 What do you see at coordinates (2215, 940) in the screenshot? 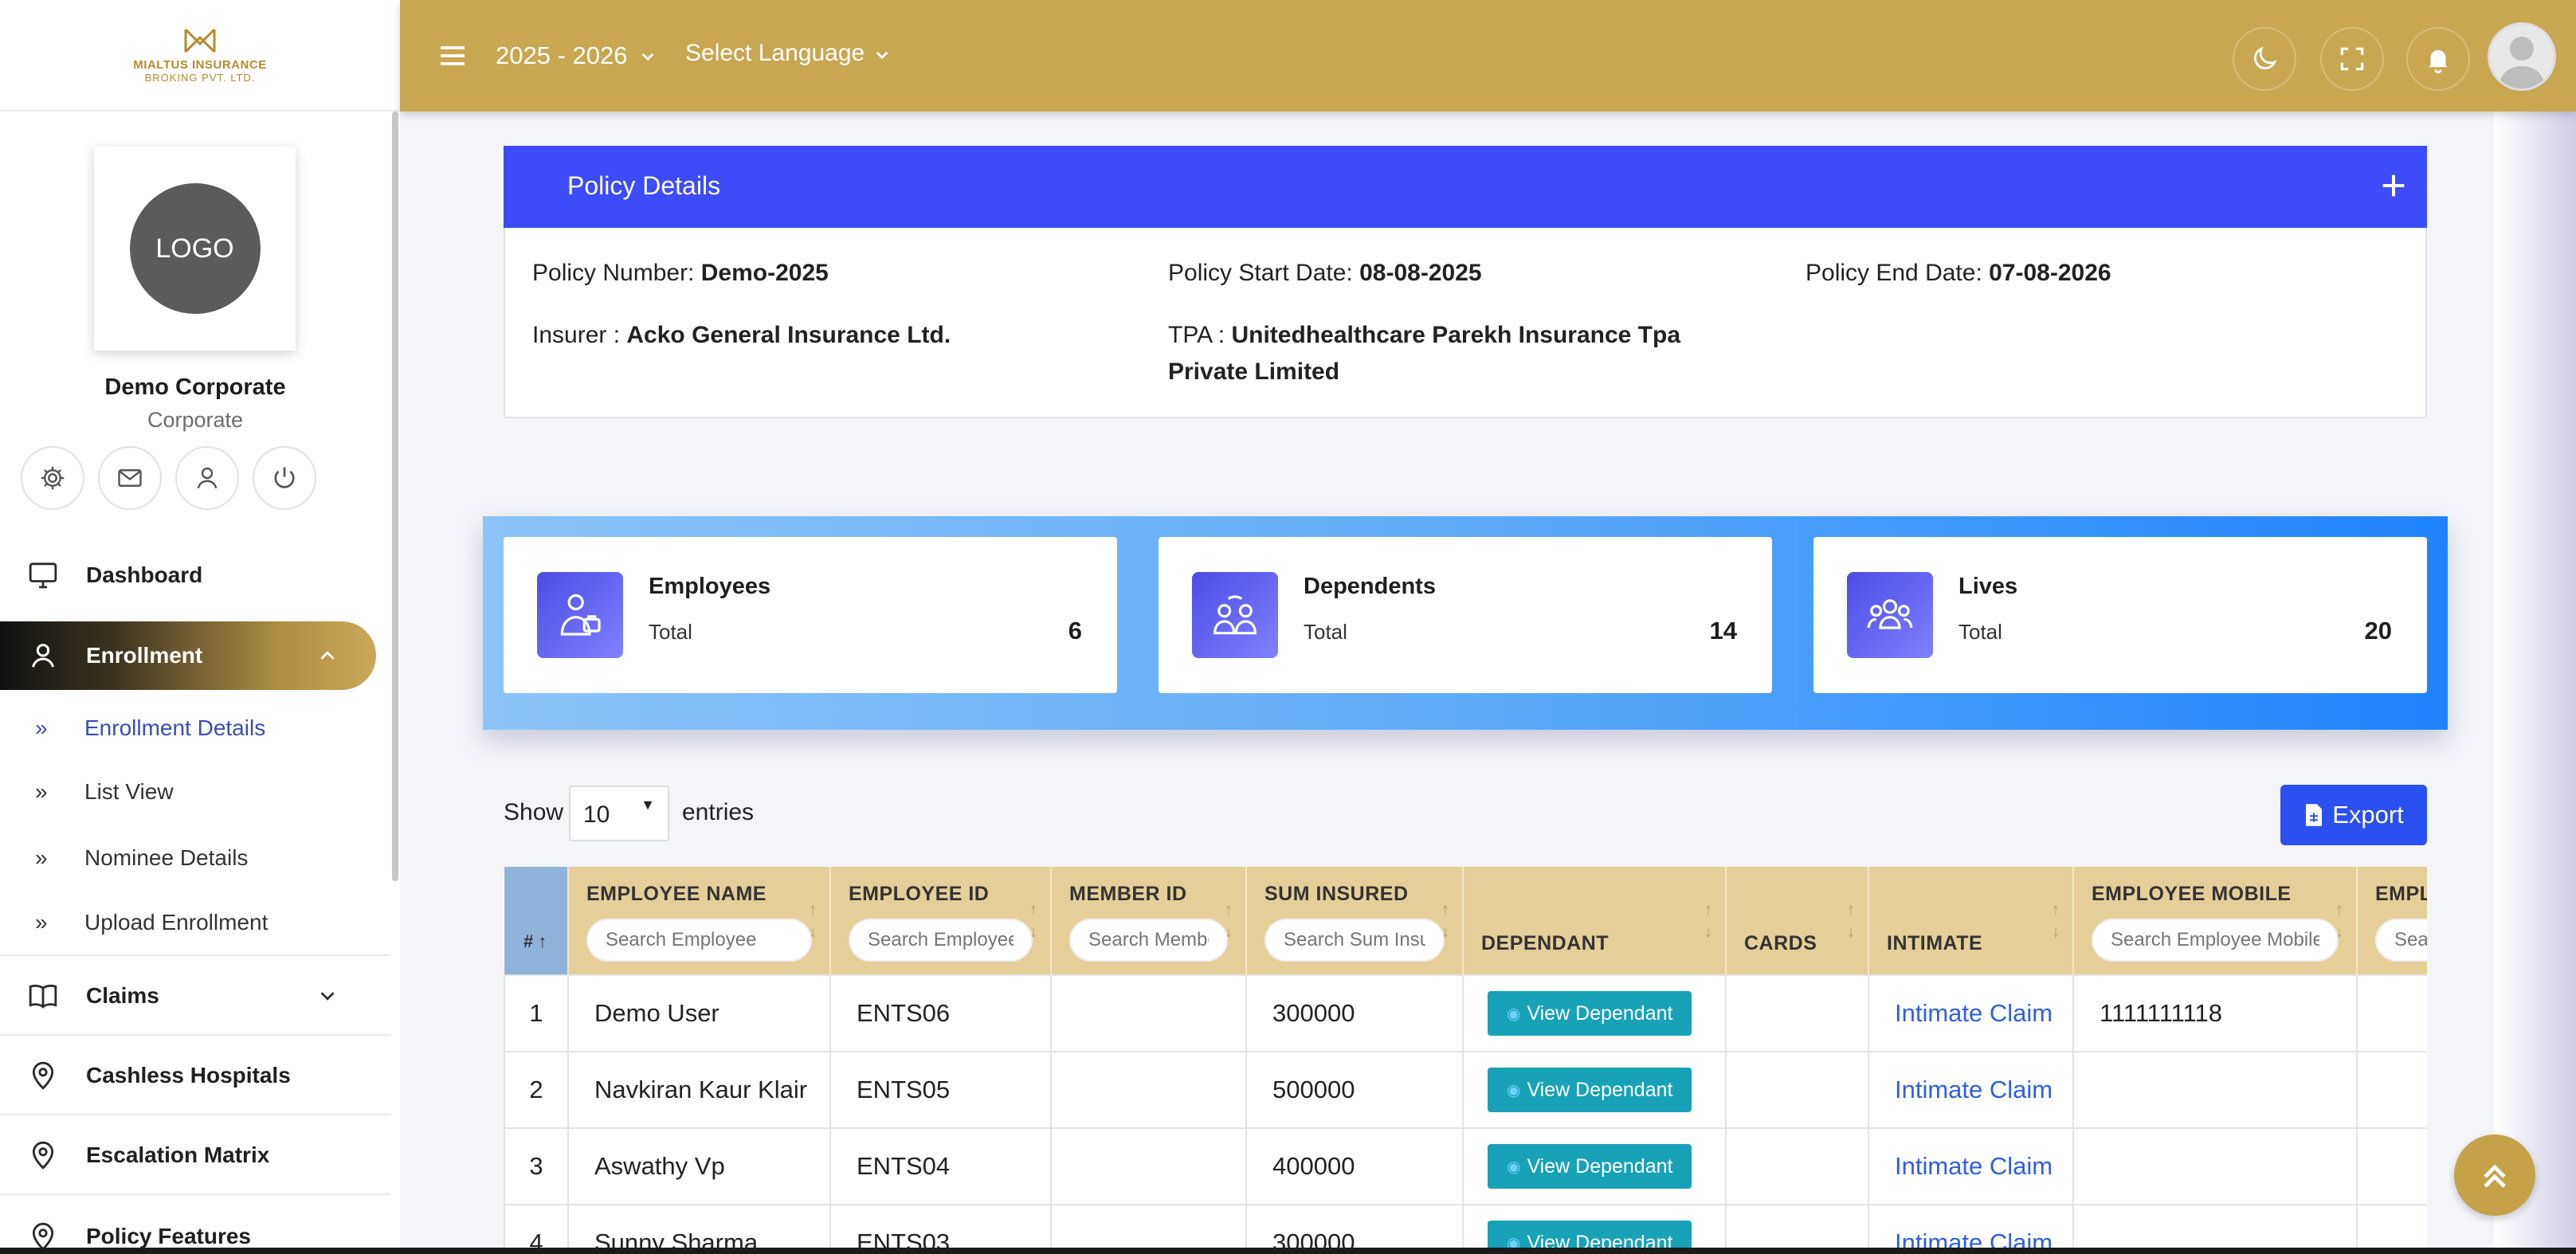
I see `employee-mobile-search-input` at bounding box center [2215, 940].